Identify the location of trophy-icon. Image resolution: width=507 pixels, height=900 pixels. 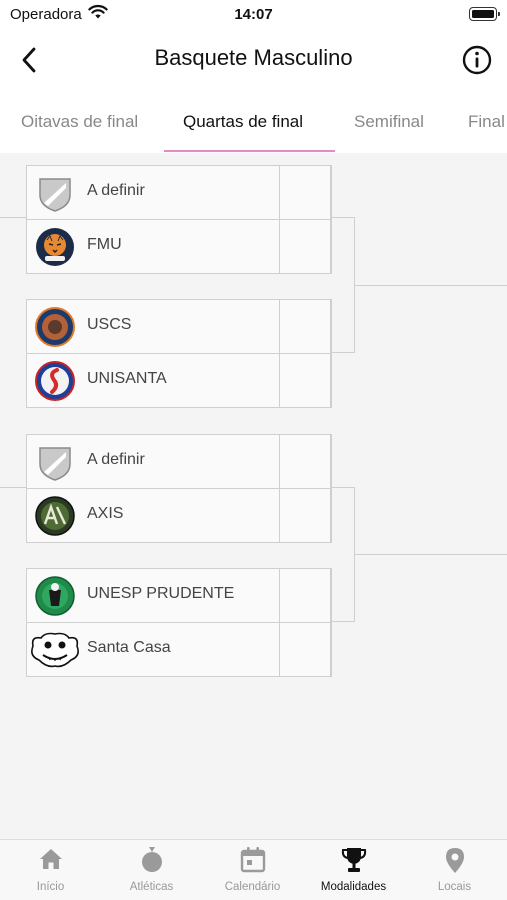
(354, 860).